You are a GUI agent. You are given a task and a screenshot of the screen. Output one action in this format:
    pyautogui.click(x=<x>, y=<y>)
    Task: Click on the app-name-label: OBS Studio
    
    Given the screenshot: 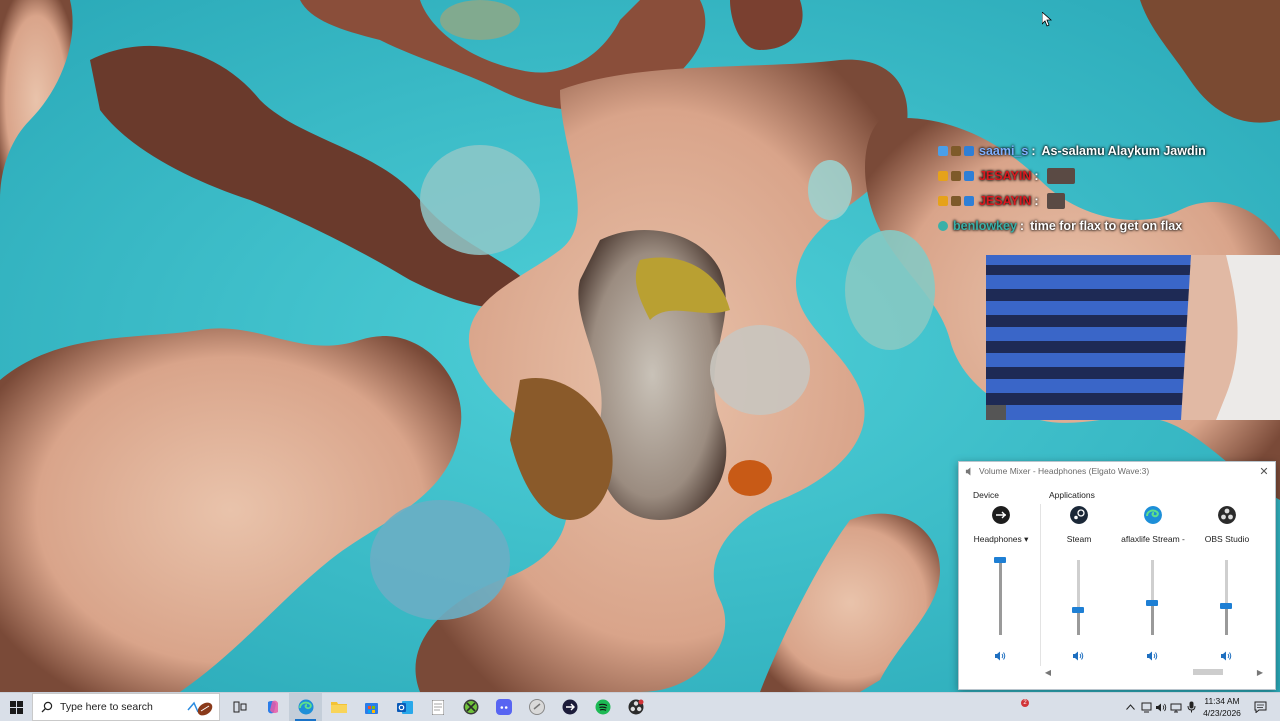 What is the action you would take?
    pyautogui.click(x=1227, y=539)
    